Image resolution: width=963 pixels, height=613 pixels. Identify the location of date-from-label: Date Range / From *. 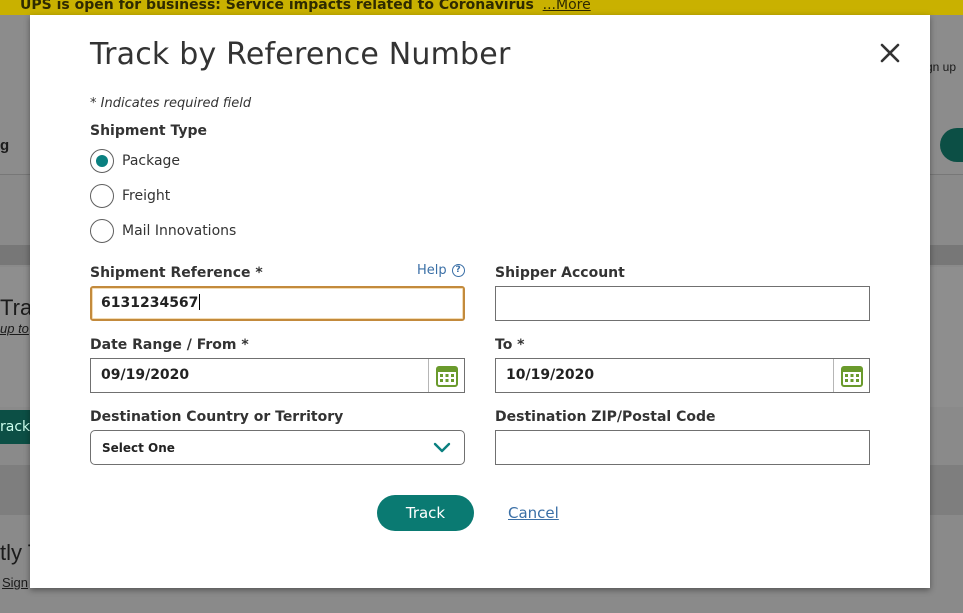
(169, 345).